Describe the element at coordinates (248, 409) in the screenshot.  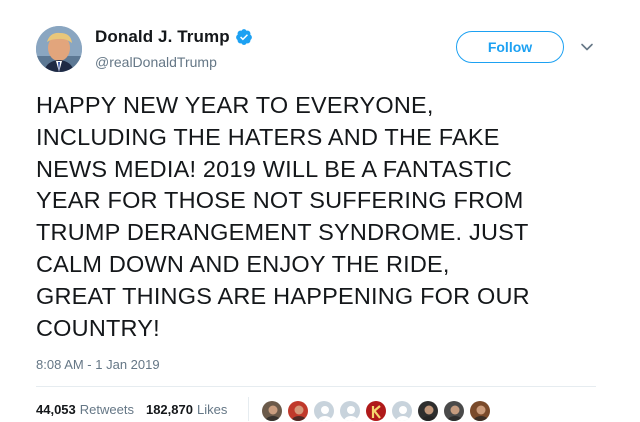
I see `stats-separator` at that location.